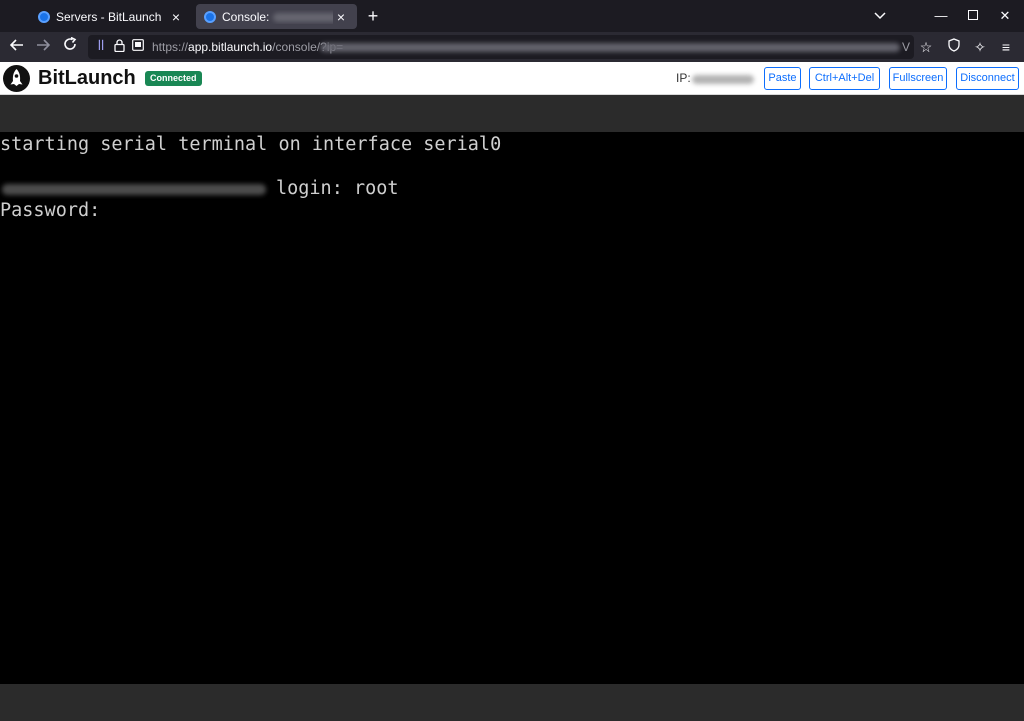 The width and height of the screenshot is (1024, 721). Describe the element at coordinates (337, 188) in the screenshot. I see `terminal-line-login: login: root` at that location.